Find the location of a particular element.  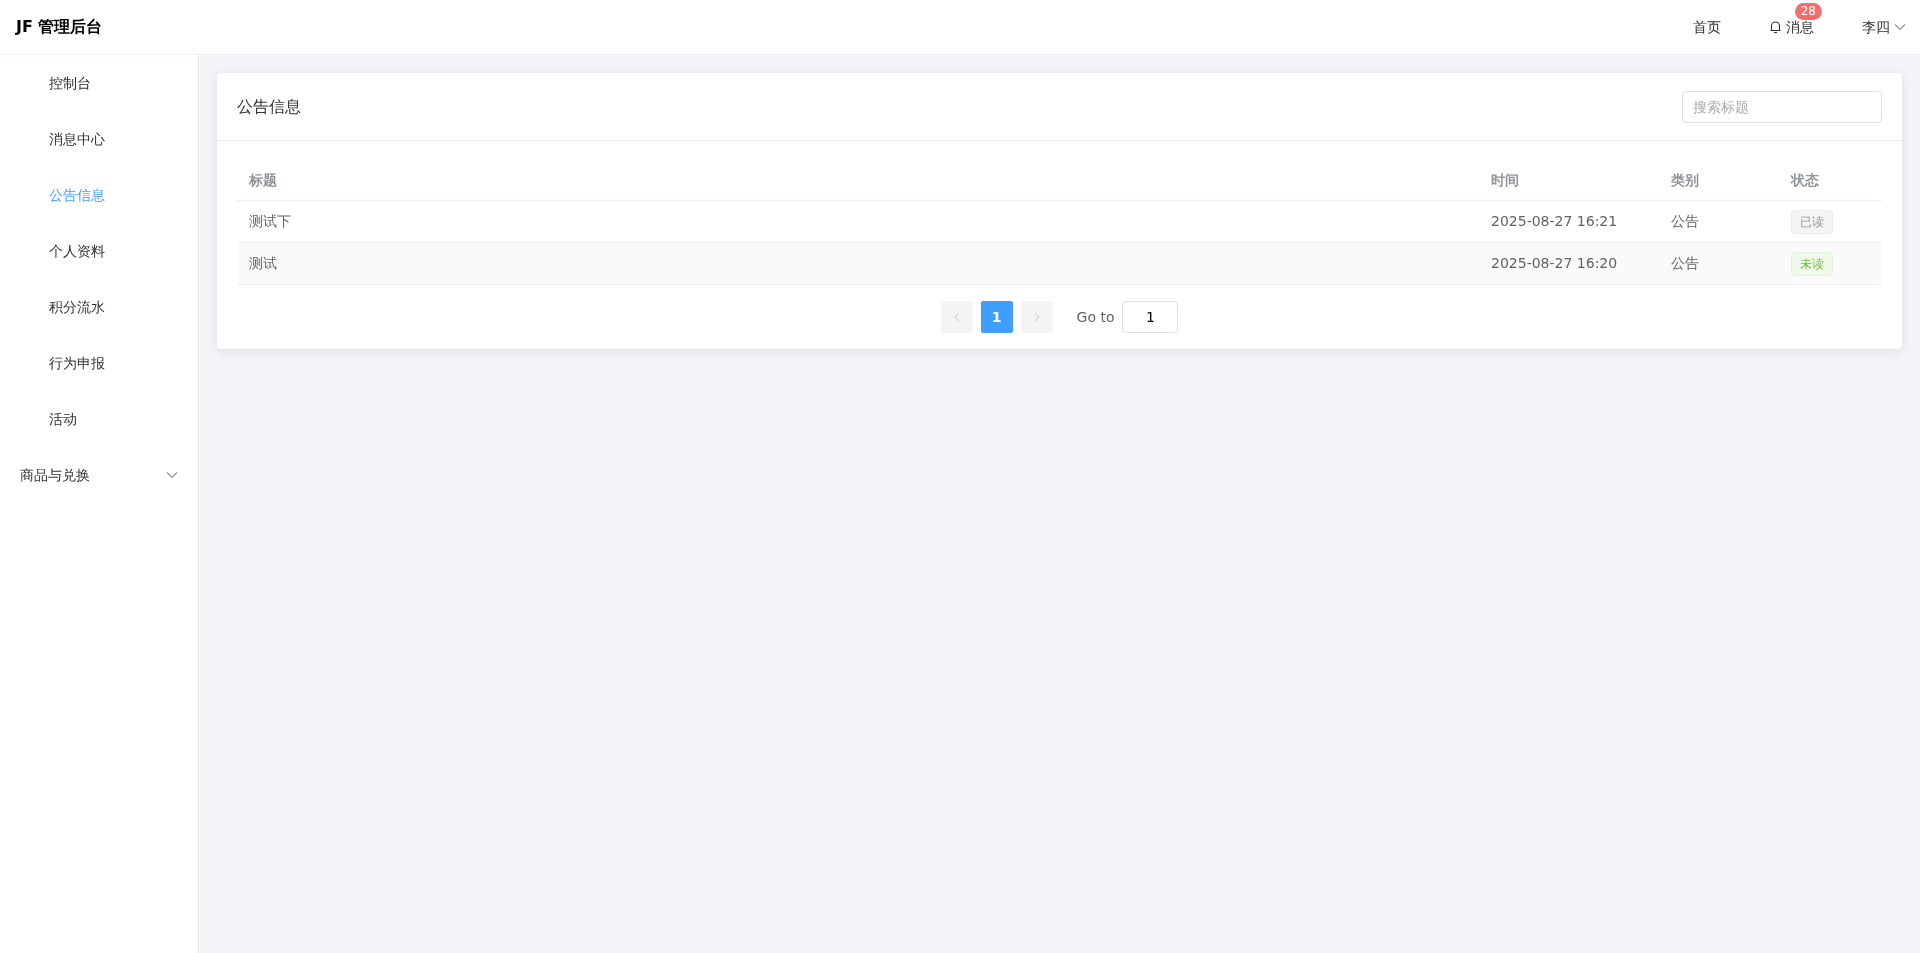

status-tag: 未读 is located at coordinates (1812, 263).